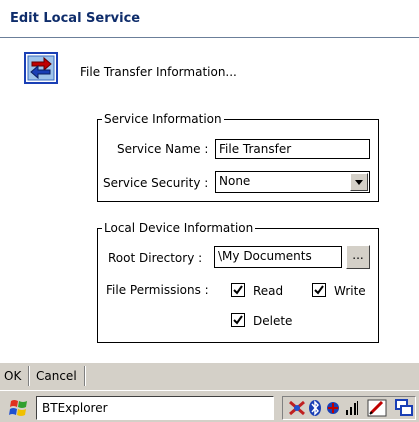 Image resolution: width=419 pixels, height=422 pixels. Describe the element at coordinates (156, 183) in the screenshot. I see `service-security-label: Service Security :` at that location.